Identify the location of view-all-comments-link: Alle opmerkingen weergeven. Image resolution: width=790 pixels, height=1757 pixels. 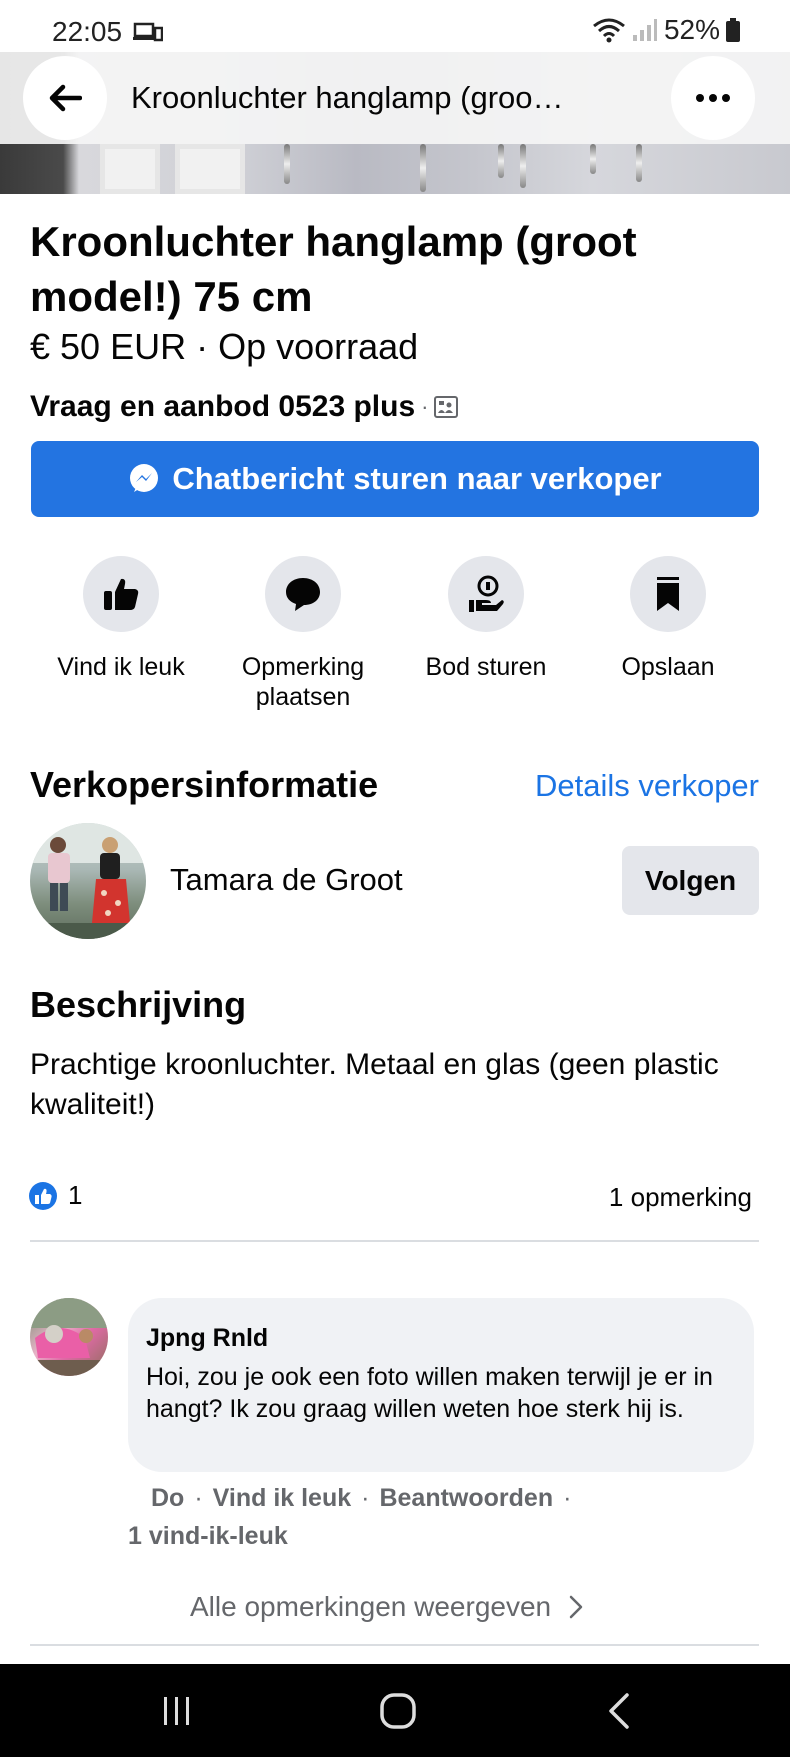
(386, 1607).